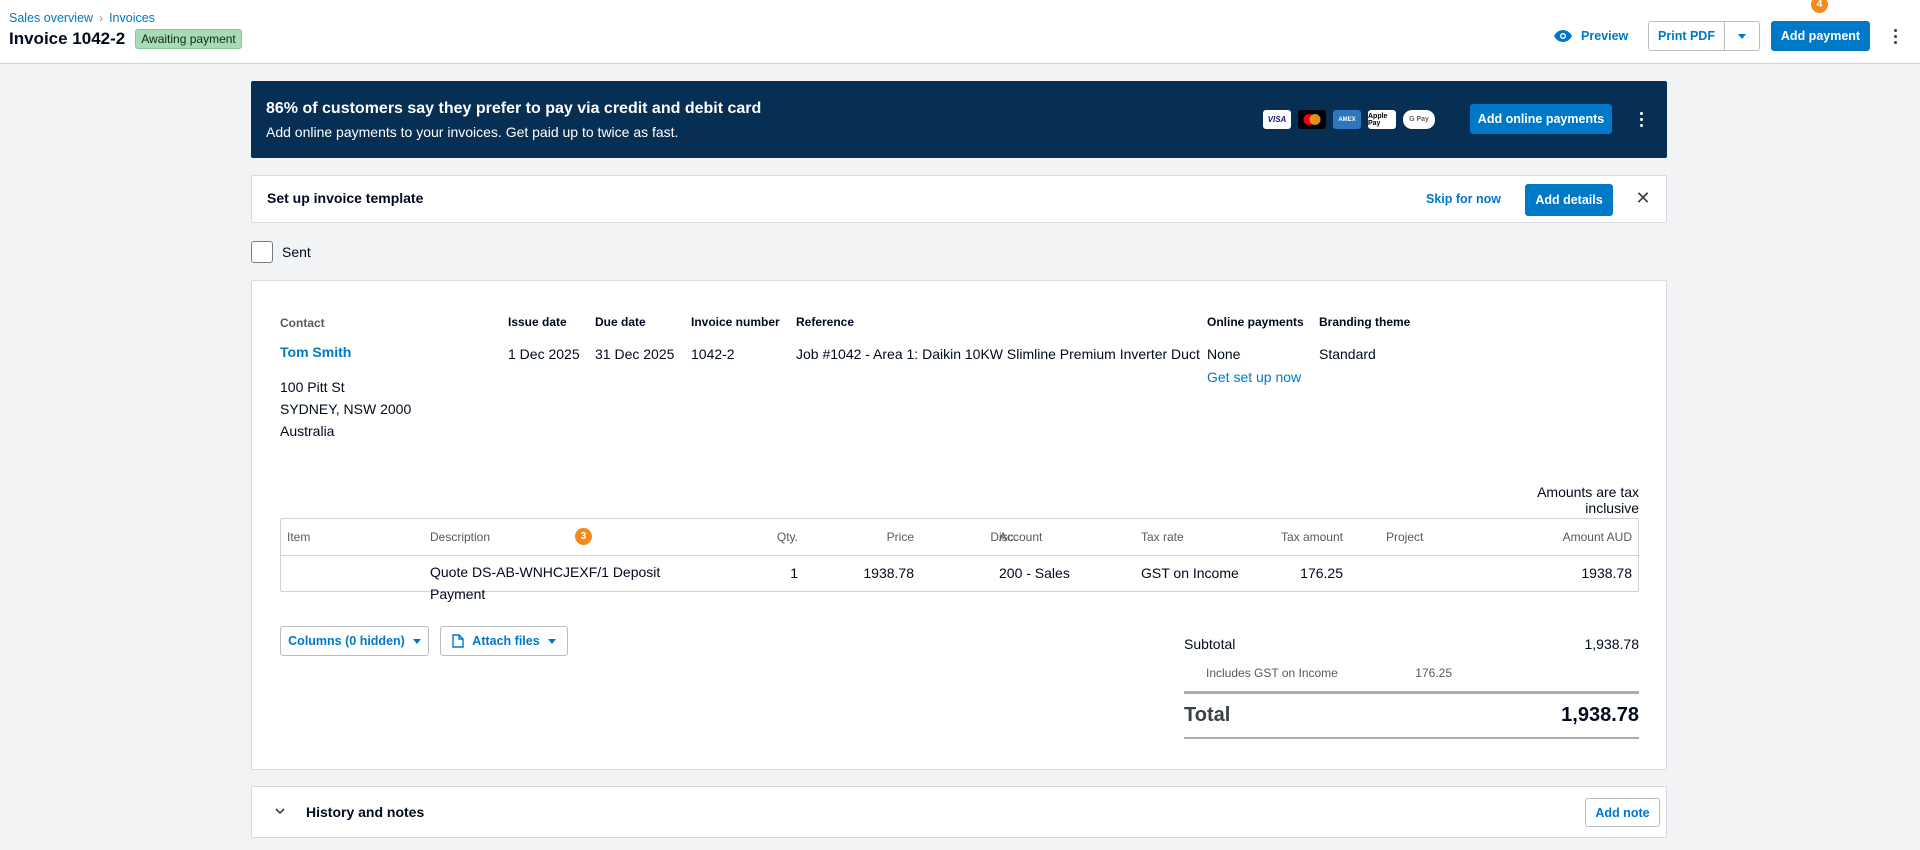  Describe the element at coordinates (544, 354) in the screenshot. I see `issue-date-value: 1 Dec 2025` at that location.